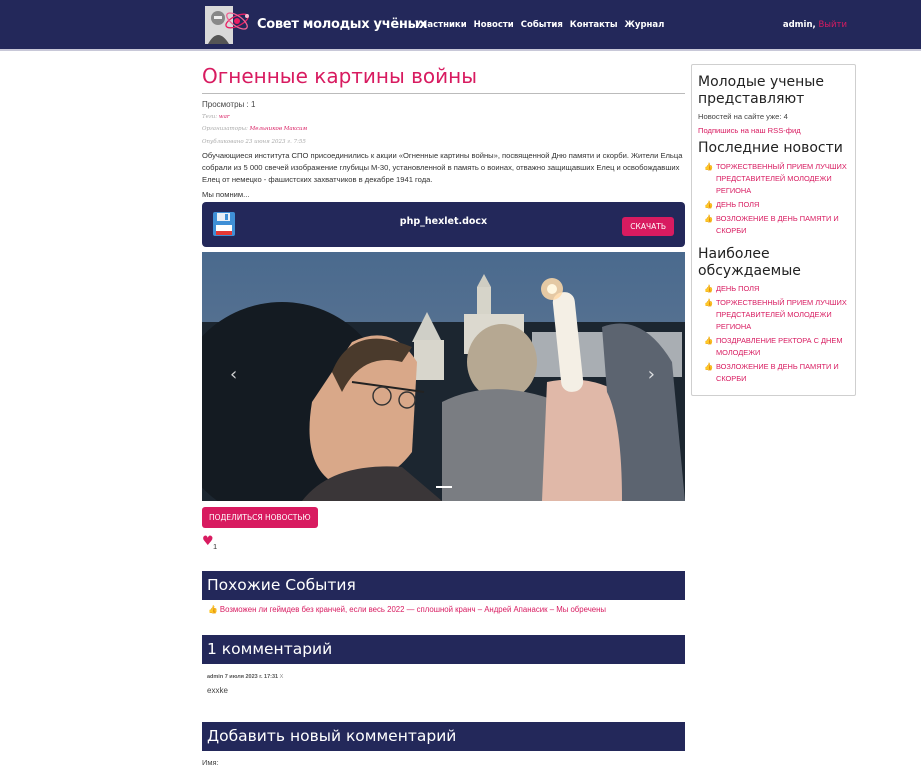 Image resolution: width=921 pixels, height=774 pixels. Describe the element at coordinates (342, 24) in the screenshot. I see `site-brand: Совет молодых учёных` at that location.